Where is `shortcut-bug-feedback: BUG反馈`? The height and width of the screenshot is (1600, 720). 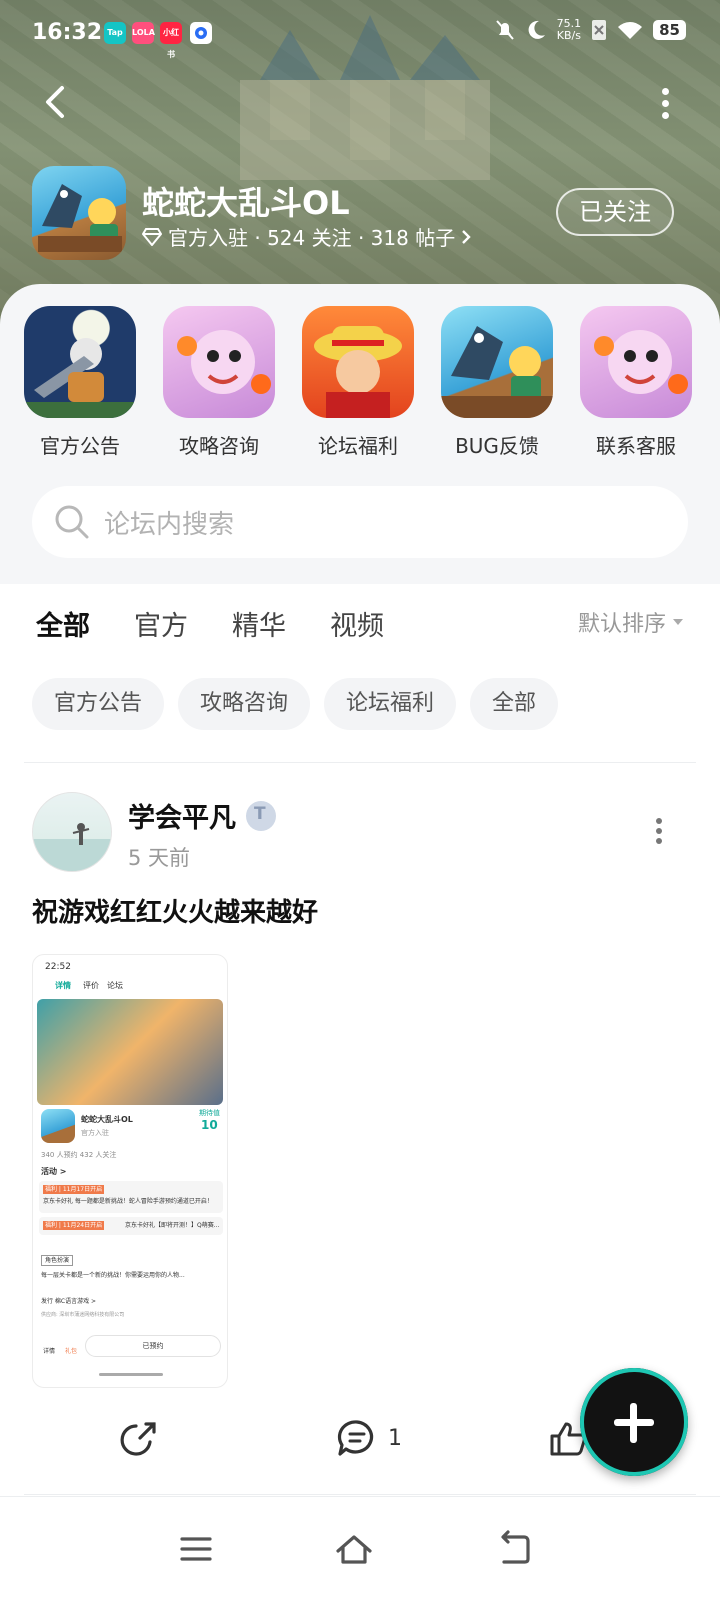 shortcut-bug-feedback: BUG反馈 is located at coordinates (497, 382).